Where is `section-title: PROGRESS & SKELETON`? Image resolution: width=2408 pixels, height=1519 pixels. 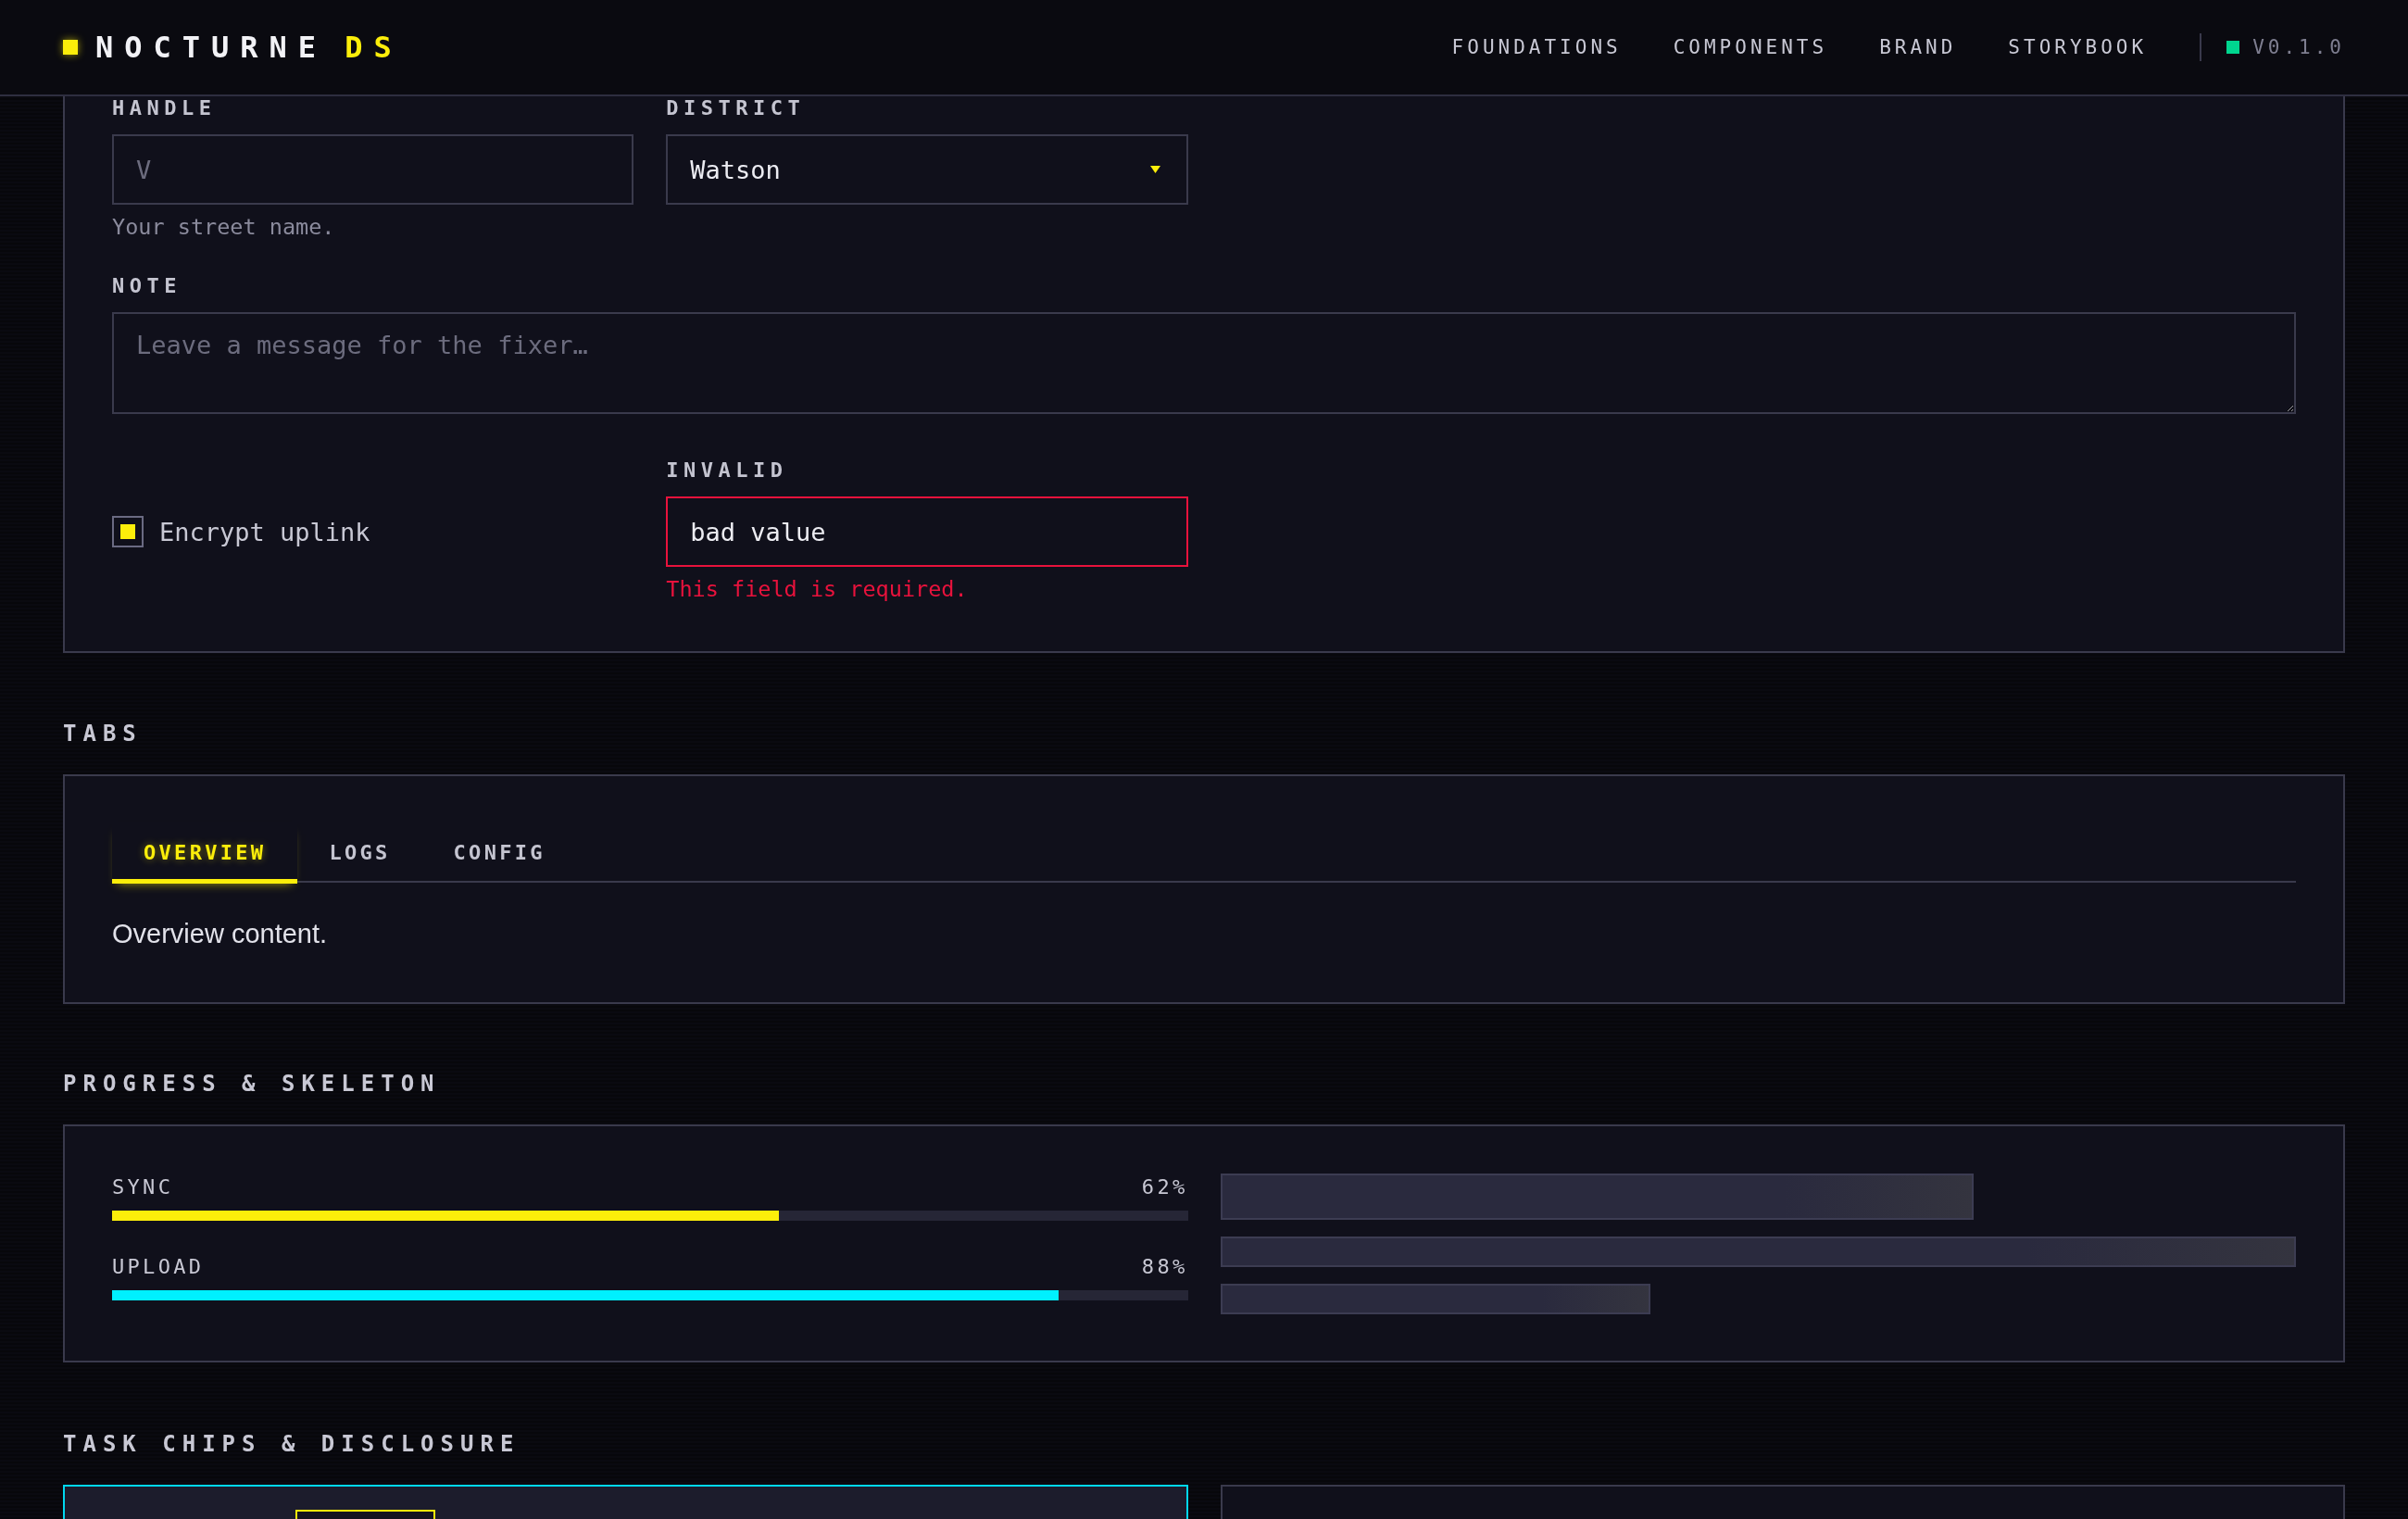 section-title: PROGRESS & SKELETON is located at coordinates (252, 1084).